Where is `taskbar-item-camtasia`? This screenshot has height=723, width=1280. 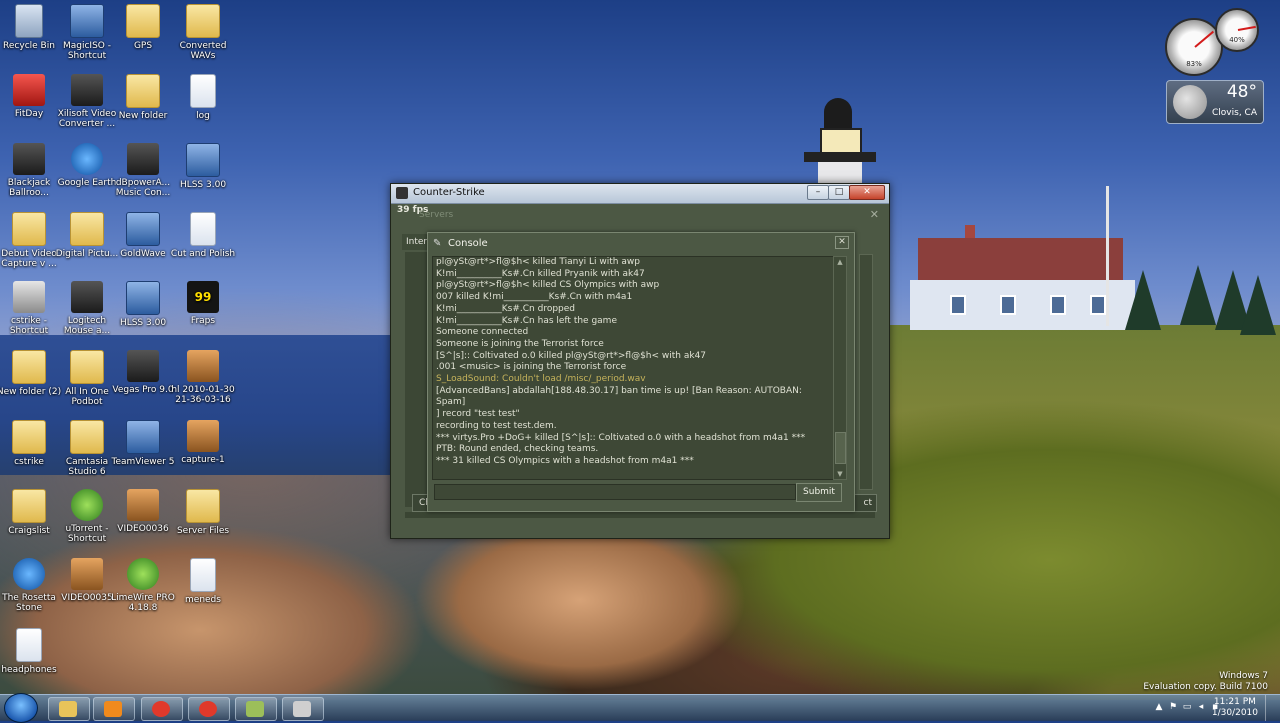
taskbar-item-camtasia is located at coordinates (256, 709).